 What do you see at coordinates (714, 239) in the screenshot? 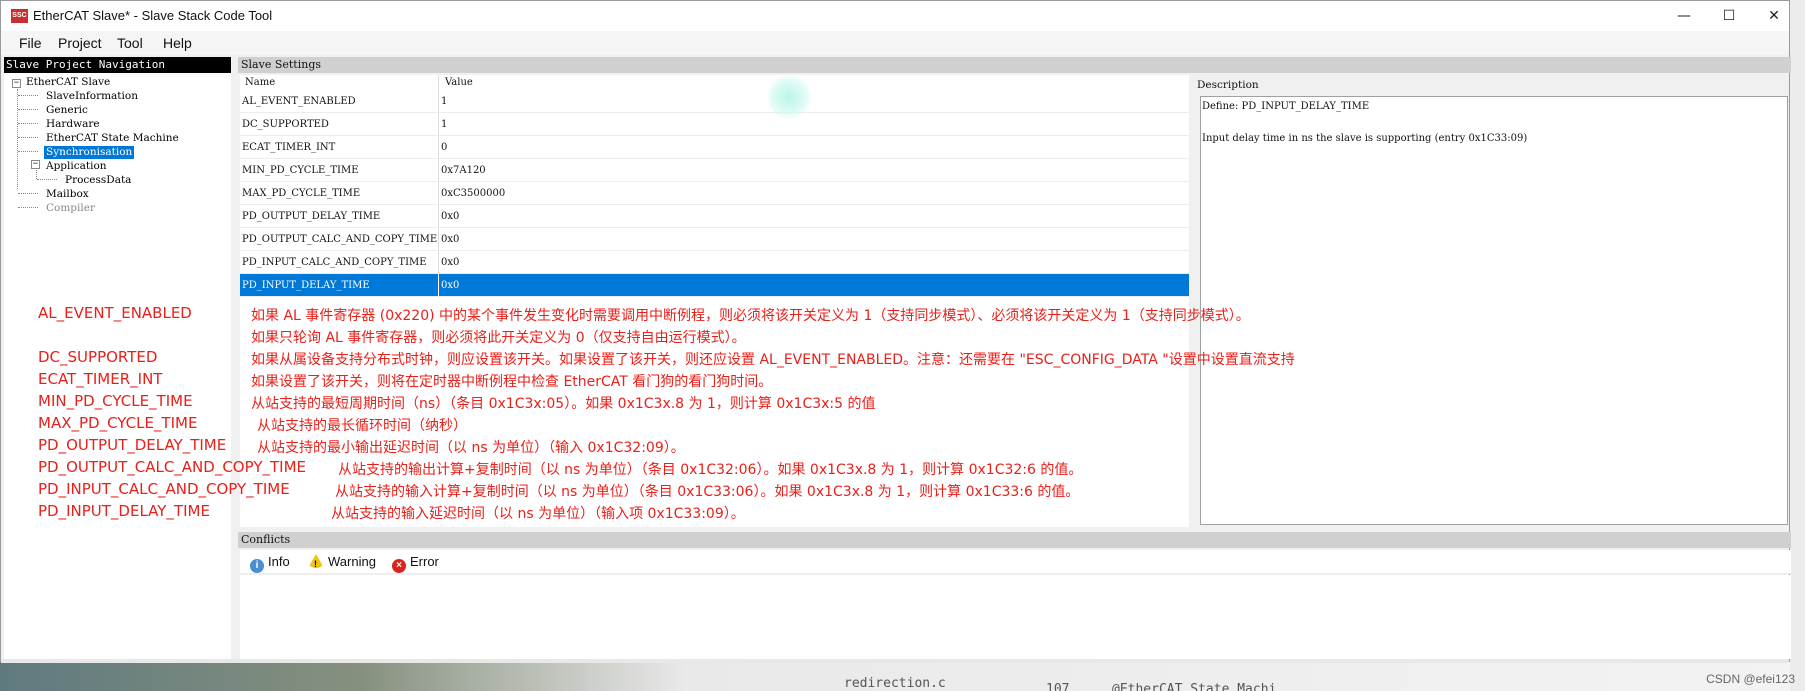
I see `table-row: PD_OUTPUT_CALC_AND_COPY_TIME 0x0` at bounding box center [714, 239].